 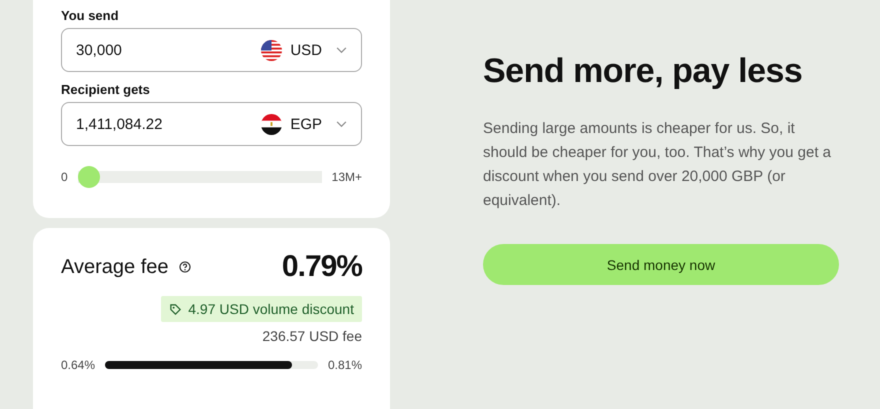 I want to click on slider-min-label: 0, so click(x=64, y=177).